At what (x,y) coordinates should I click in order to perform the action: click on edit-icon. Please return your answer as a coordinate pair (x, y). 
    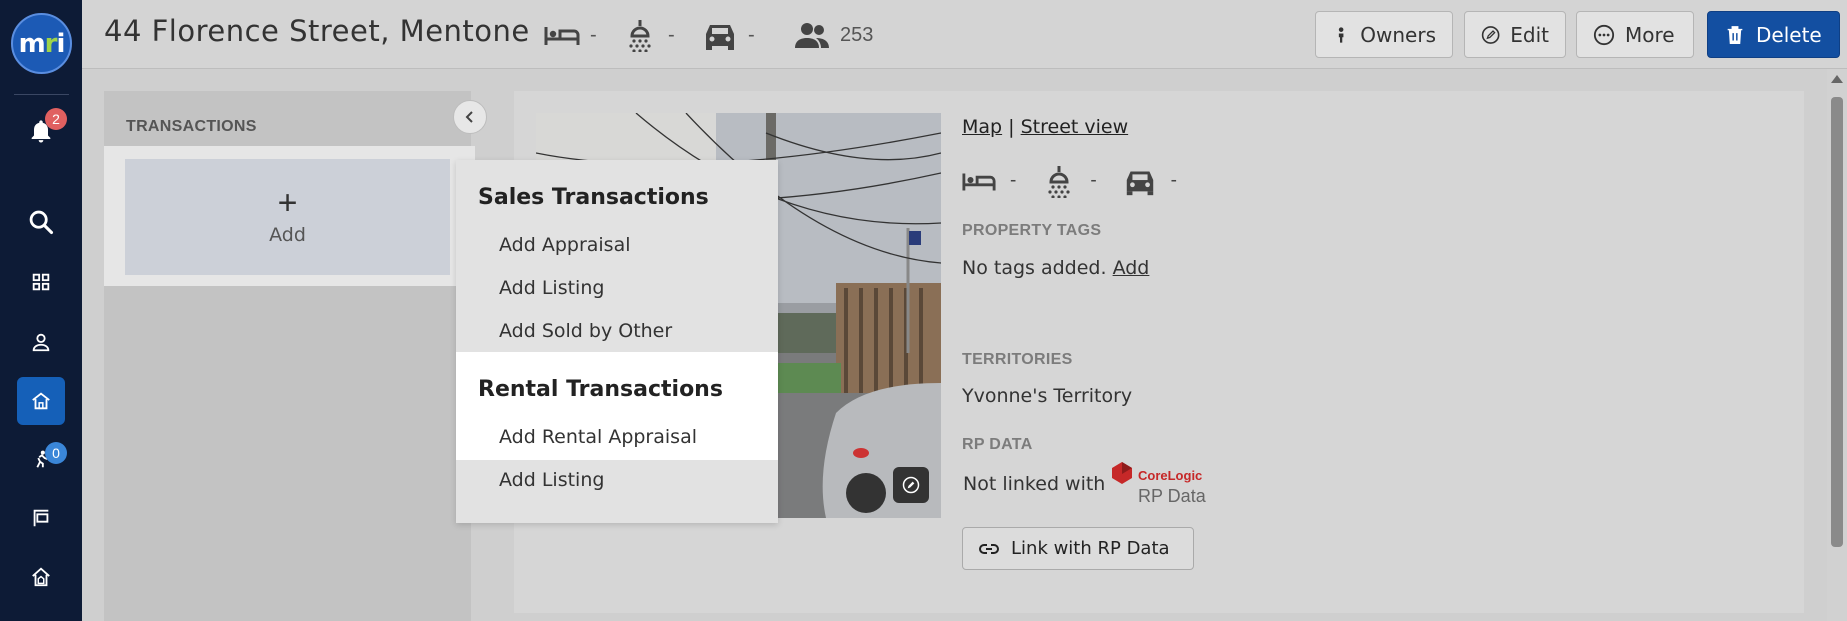
    Looking at the image, I should click on (1490, 34).